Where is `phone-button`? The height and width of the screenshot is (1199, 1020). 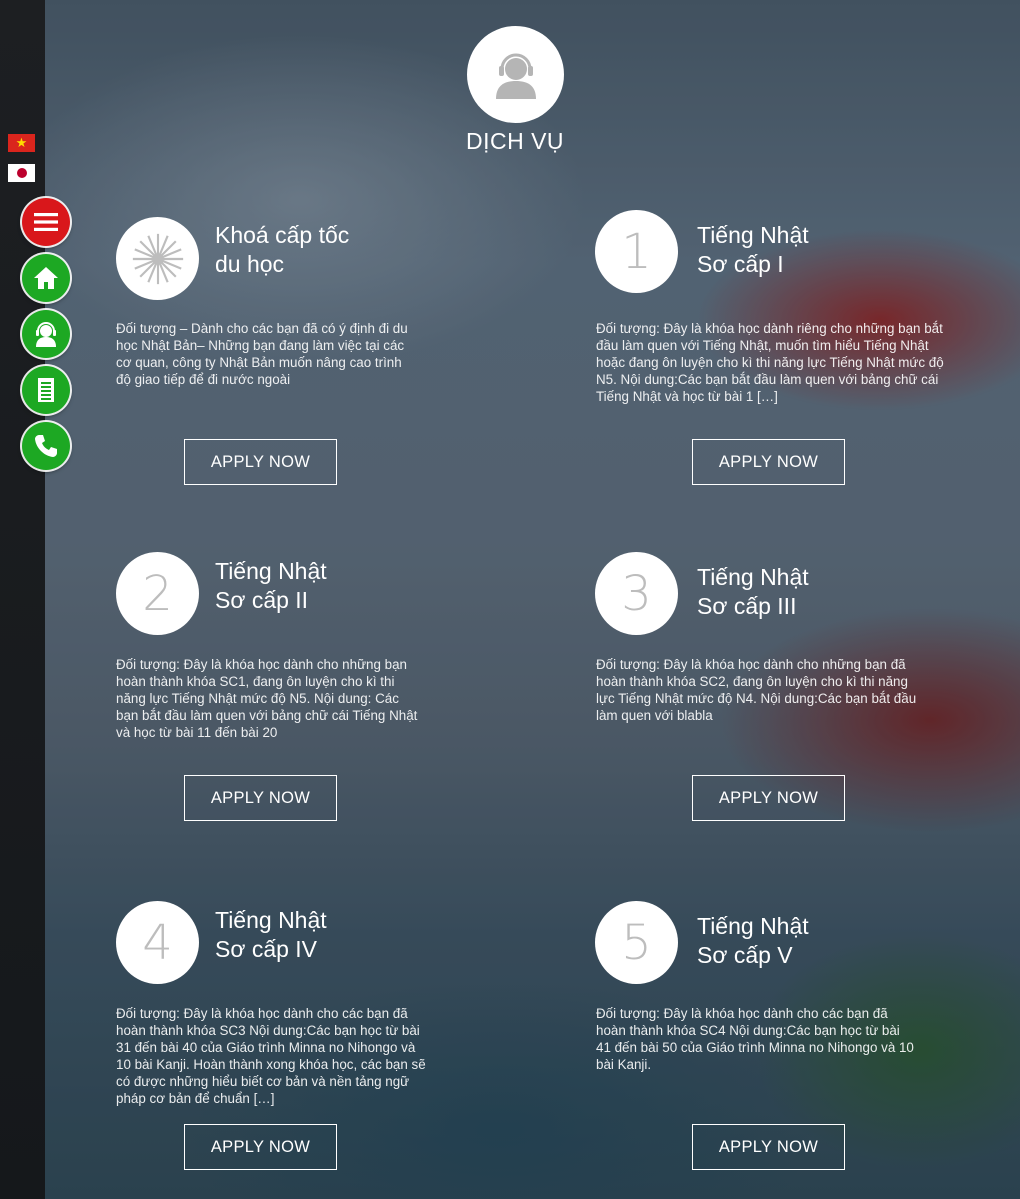 phone-button is located at coordinates (46, 446).